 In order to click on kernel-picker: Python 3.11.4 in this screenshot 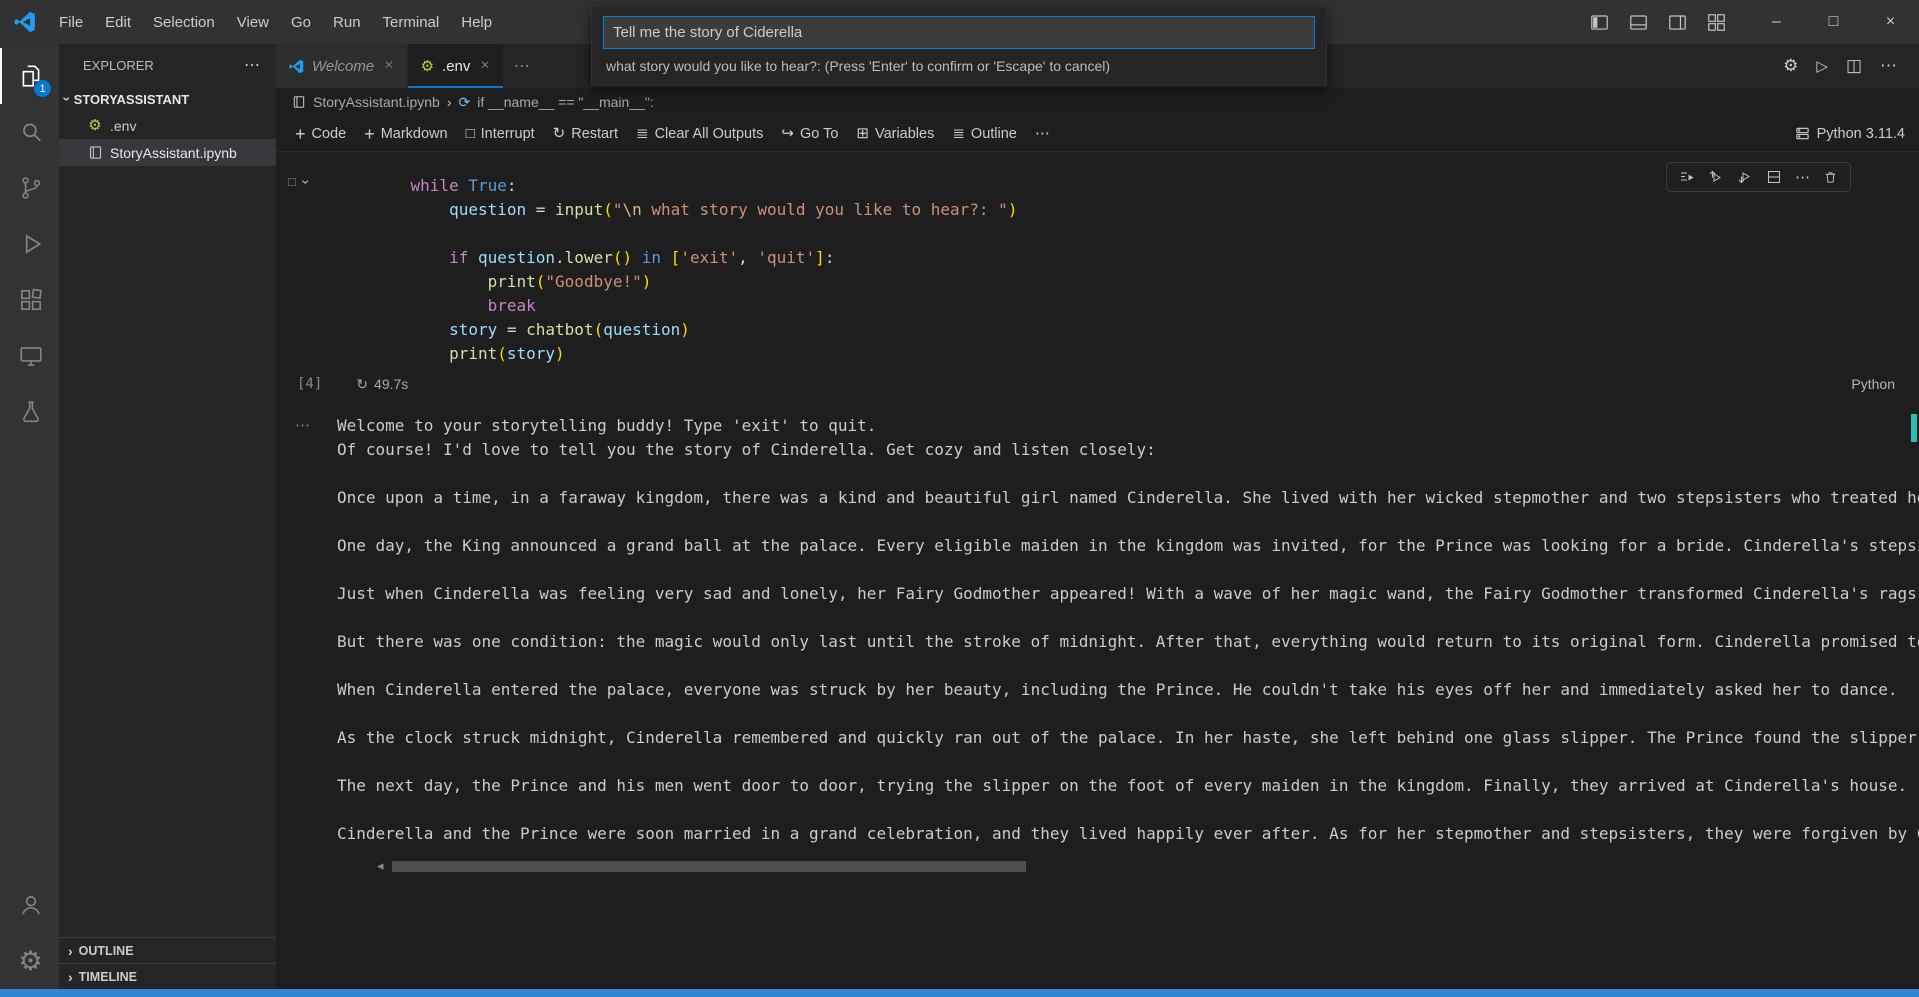, I will do `click(1850, 134)`.